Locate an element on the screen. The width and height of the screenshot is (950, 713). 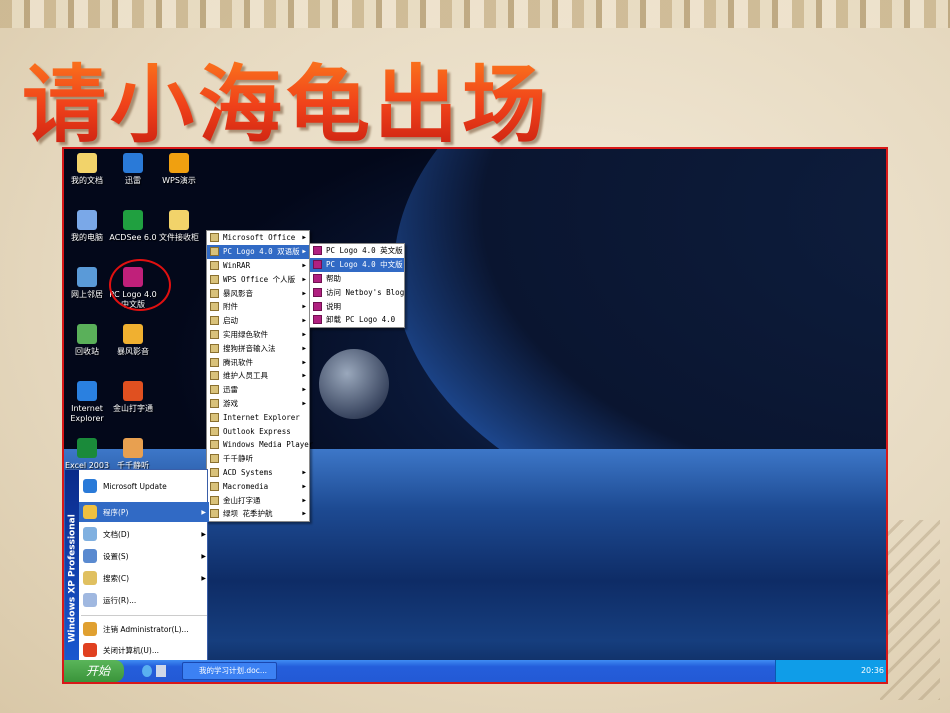
desktop-icon: 回收站 is located at coordinates (88, 340).